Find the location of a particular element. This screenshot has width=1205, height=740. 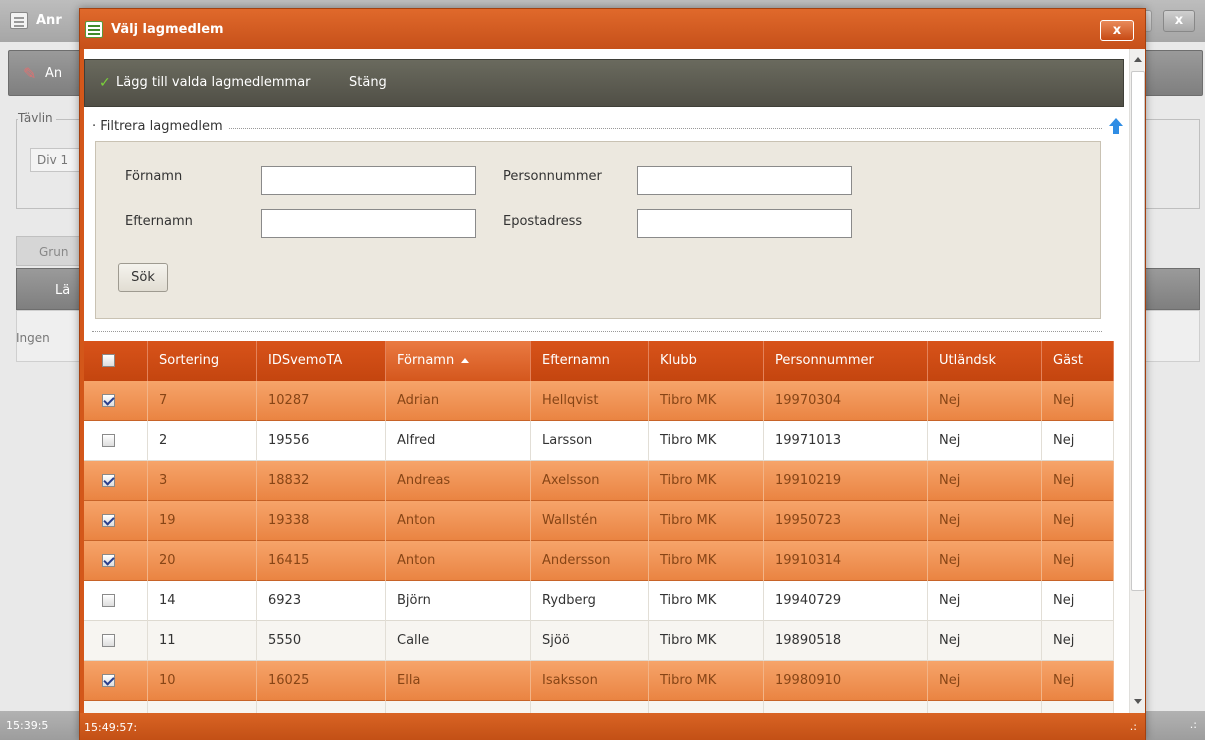

table-cell: Adrian is located at coordinates (458, 401).